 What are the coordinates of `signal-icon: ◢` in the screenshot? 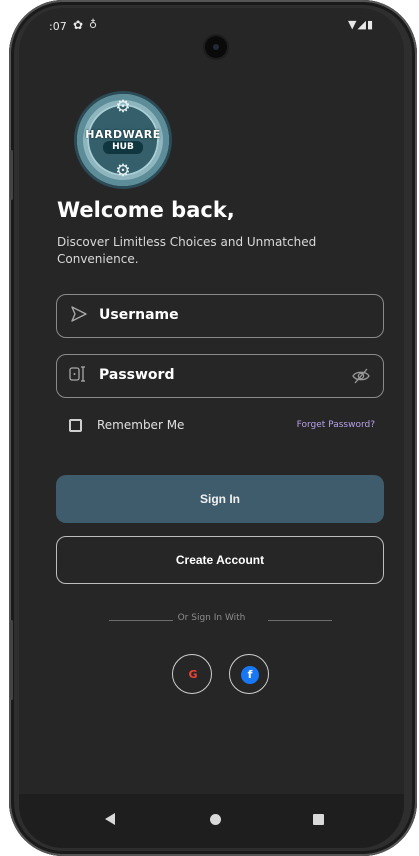 It's located at (362, 24).